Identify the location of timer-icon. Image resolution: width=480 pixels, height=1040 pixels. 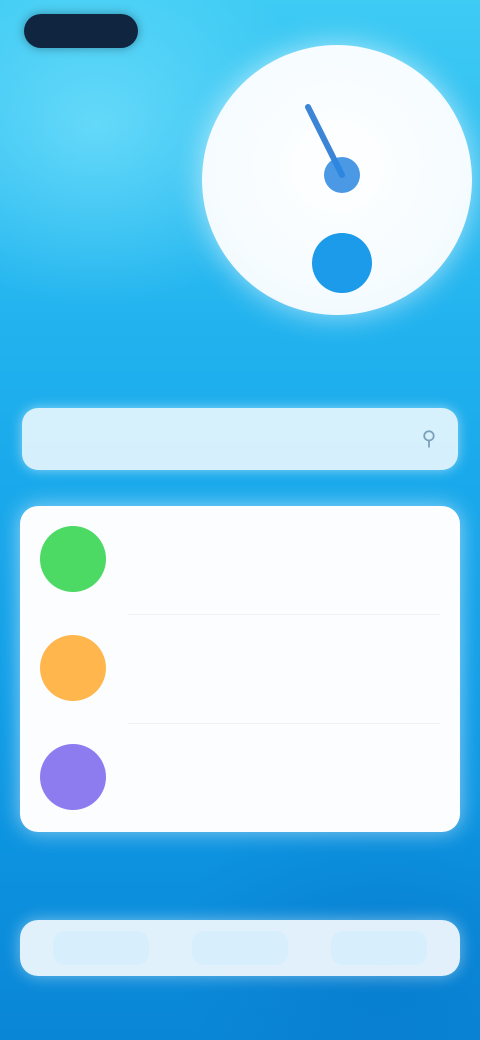
(338, 198).